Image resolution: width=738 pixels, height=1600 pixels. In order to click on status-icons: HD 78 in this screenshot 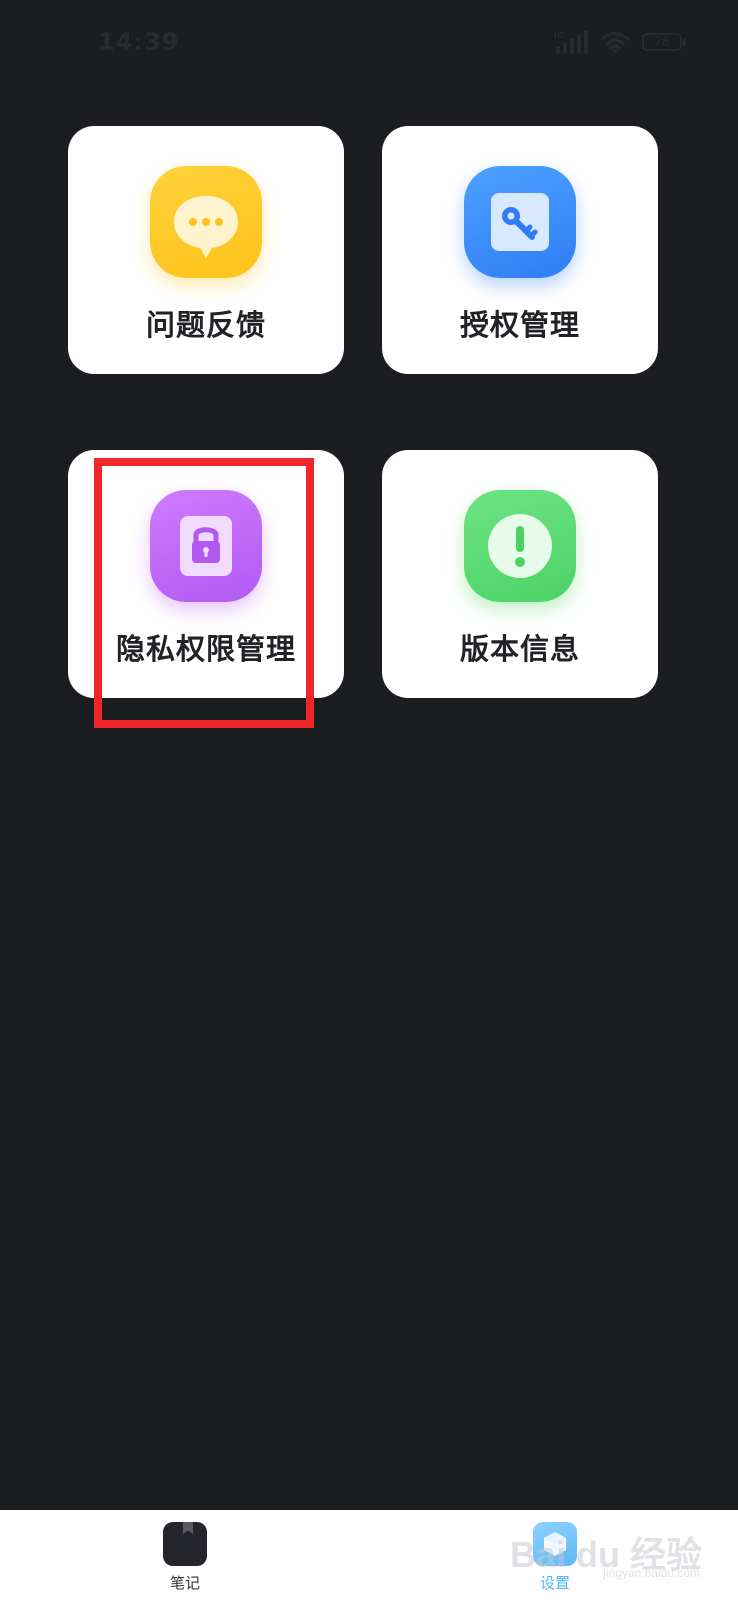, I will do `click(620, 42)`.